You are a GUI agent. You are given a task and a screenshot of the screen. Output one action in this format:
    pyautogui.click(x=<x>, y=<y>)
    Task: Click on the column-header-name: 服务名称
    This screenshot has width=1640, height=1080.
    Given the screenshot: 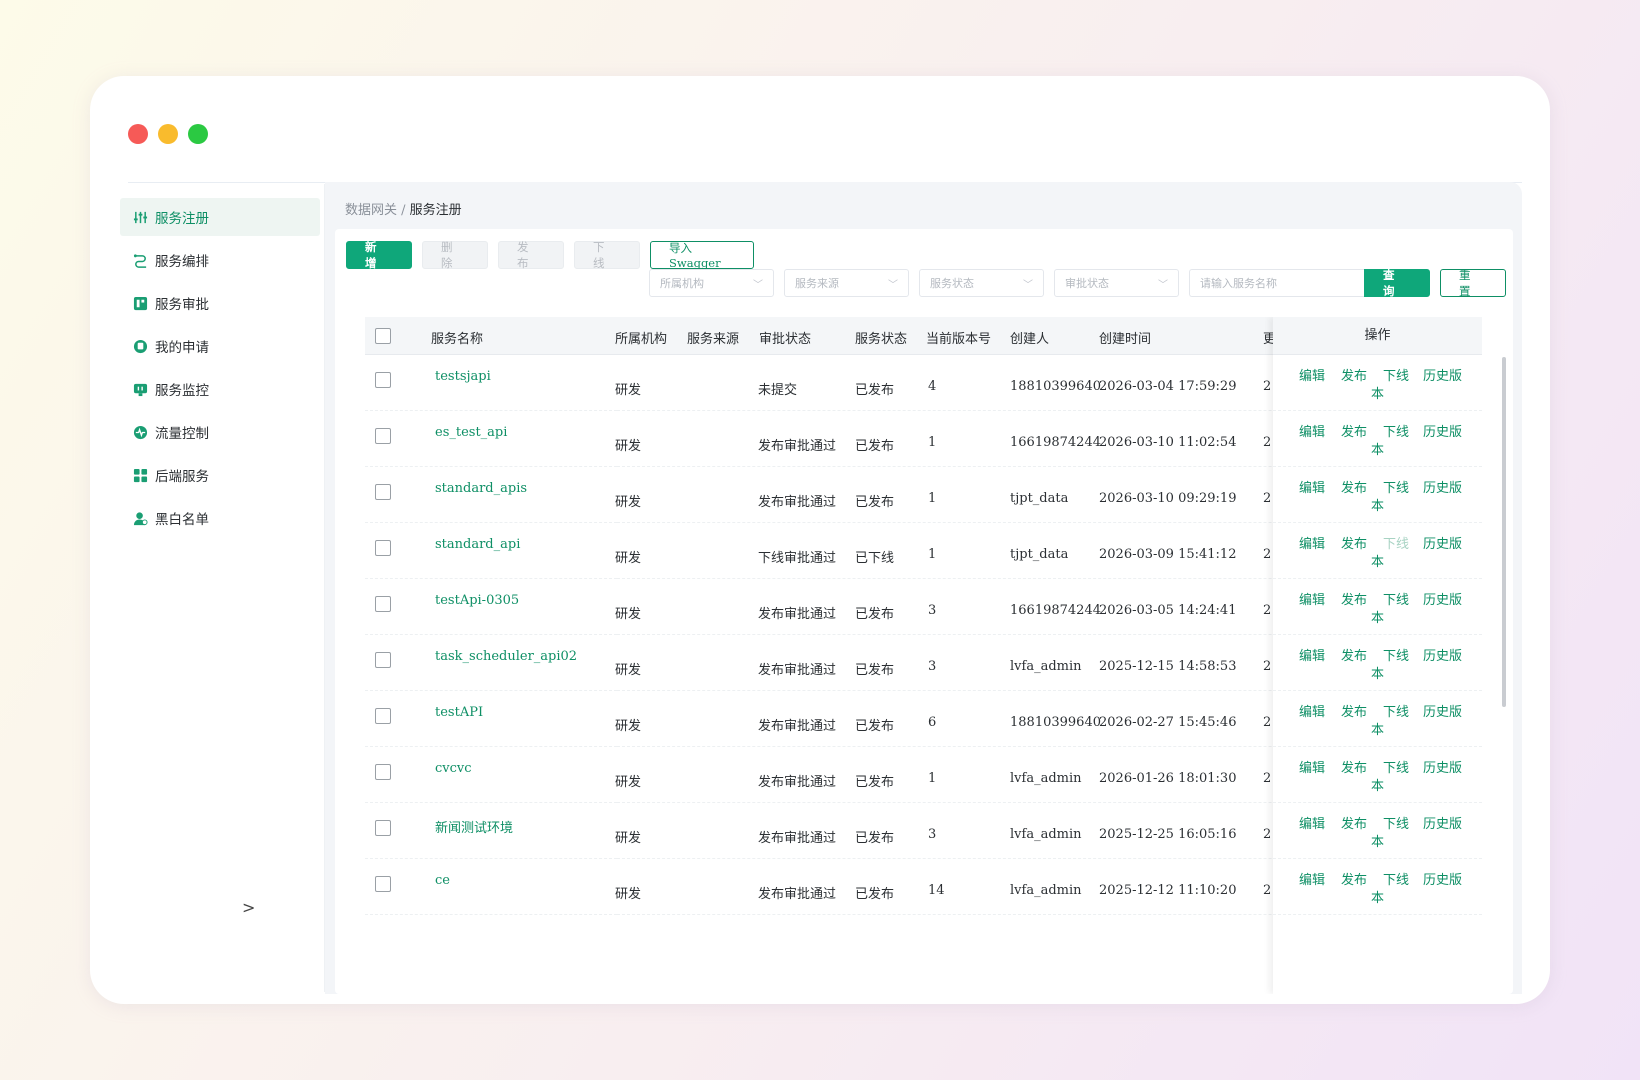 What is the action you would take?
    pyautogui.click(x=457, y=337)
    